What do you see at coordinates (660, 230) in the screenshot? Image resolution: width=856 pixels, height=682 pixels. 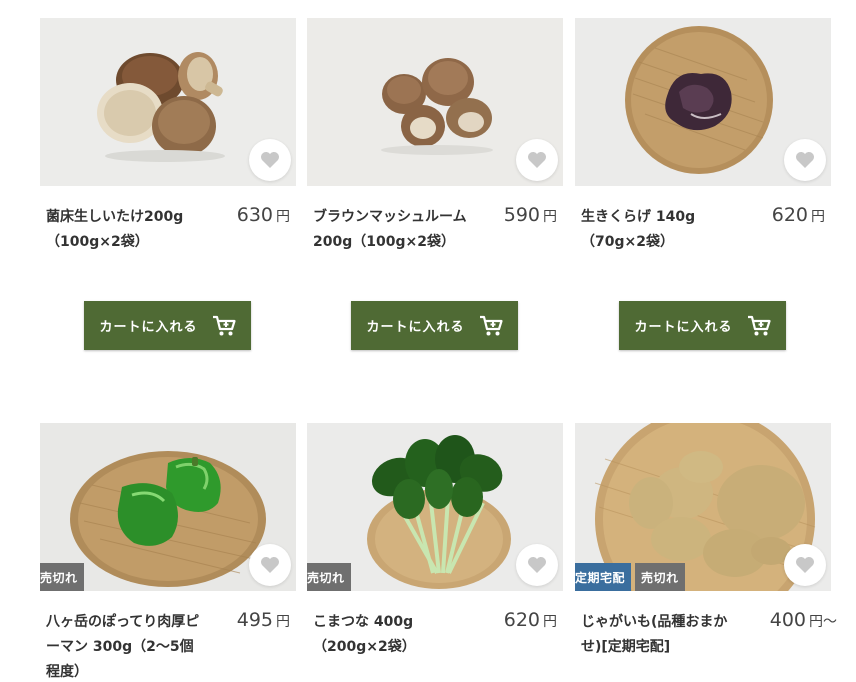 I see `product-name: 生きくらげ 140g（70g×2袋）` at bounding box center [660, 230].